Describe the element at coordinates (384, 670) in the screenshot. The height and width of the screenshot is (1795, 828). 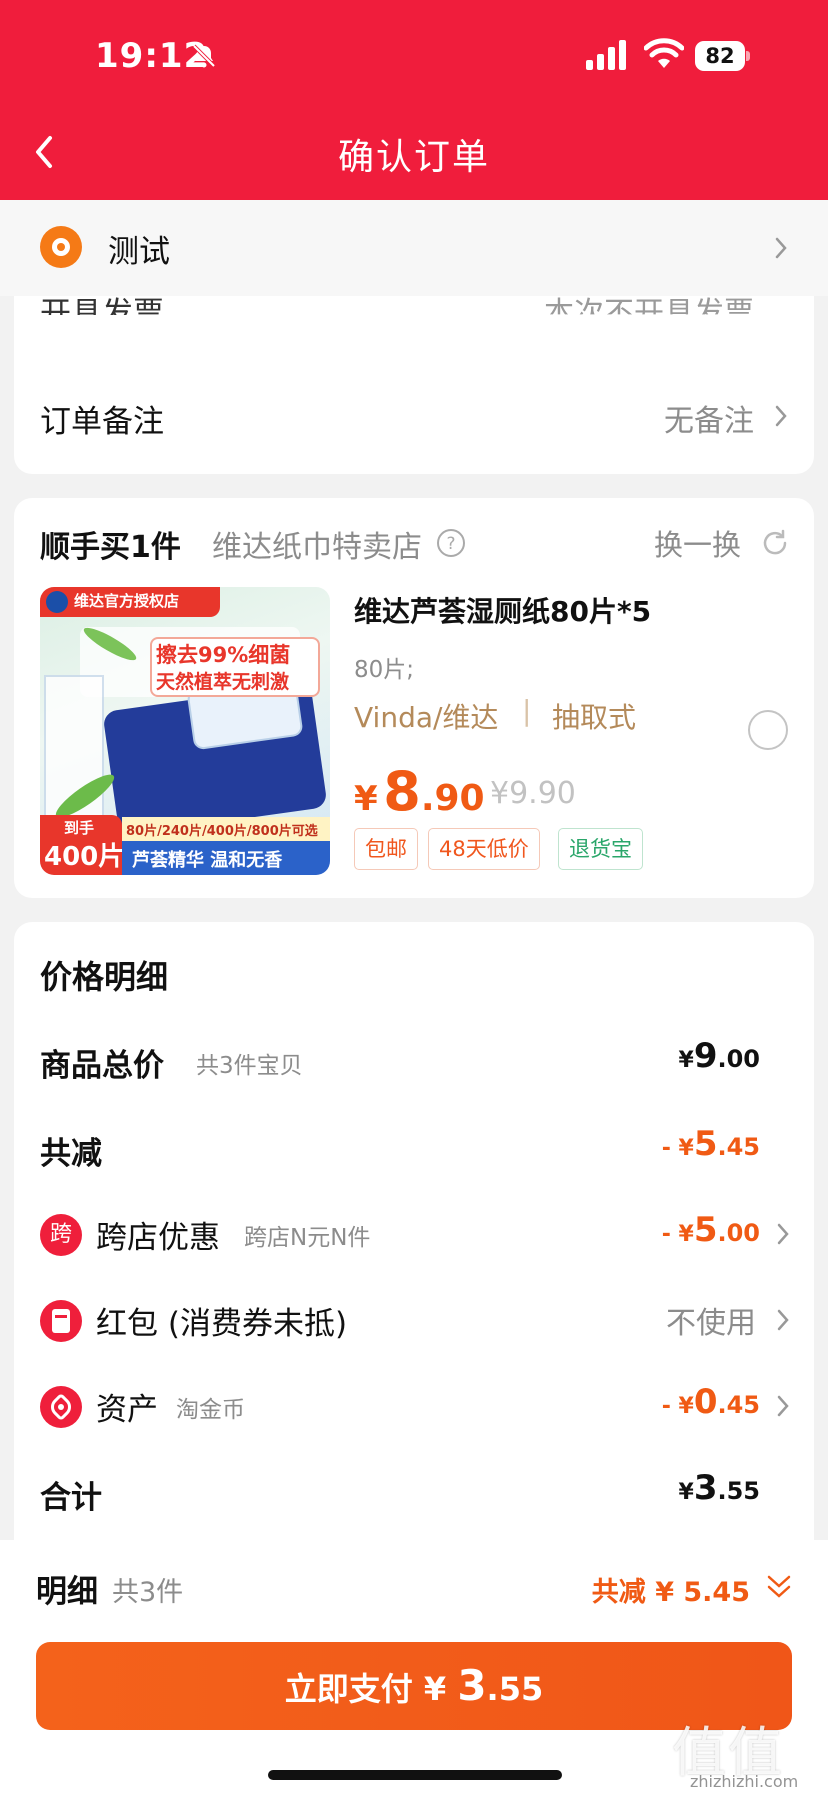
I see `product-spec: 80片;` at that location.